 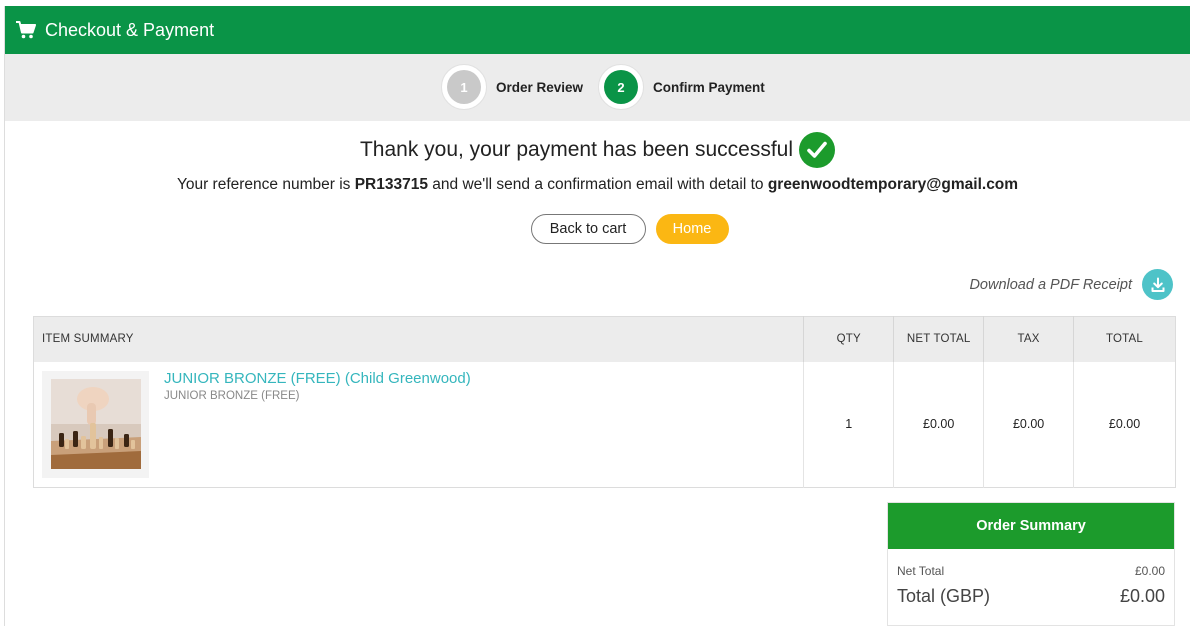 I want to click on step-circle: 1, so click(x=464, y=87).